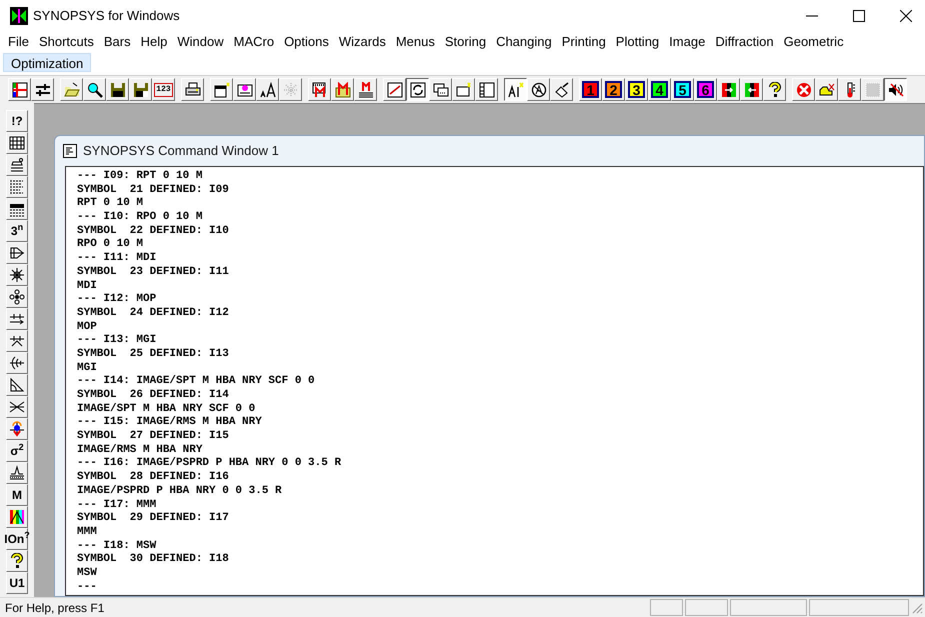  What do you see at coordinates (744, 42) in the screenshot?
I see `menu-item: Diffraction` at bounding box center [744, 42].